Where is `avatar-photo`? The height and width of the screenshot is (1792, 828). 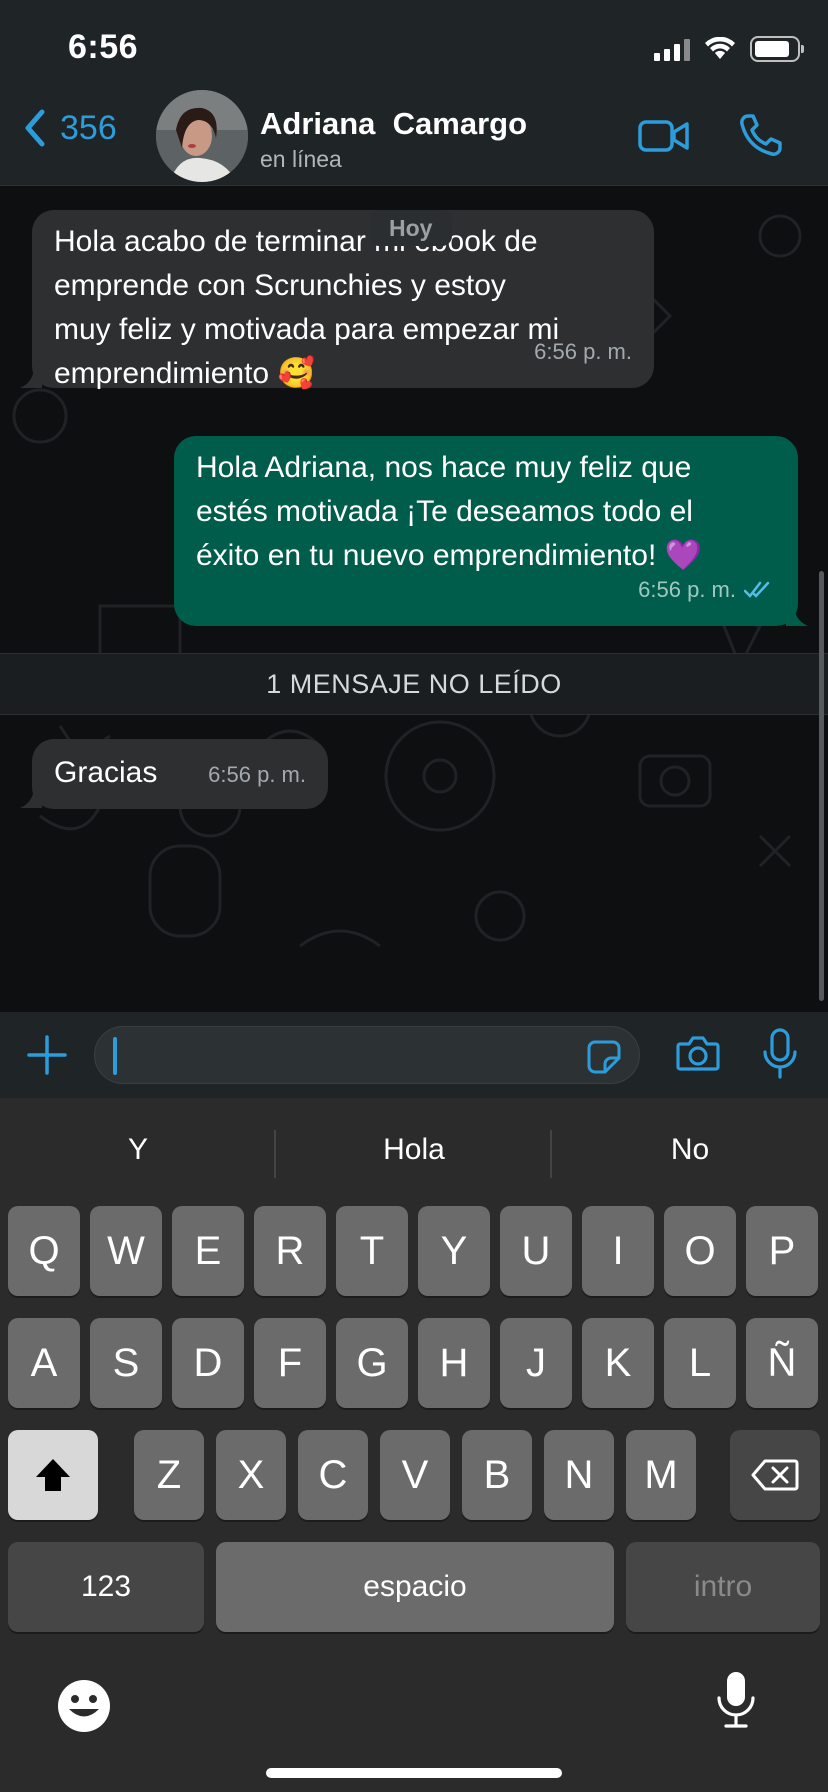
avatar-photo is located at coordinates (202, 136).